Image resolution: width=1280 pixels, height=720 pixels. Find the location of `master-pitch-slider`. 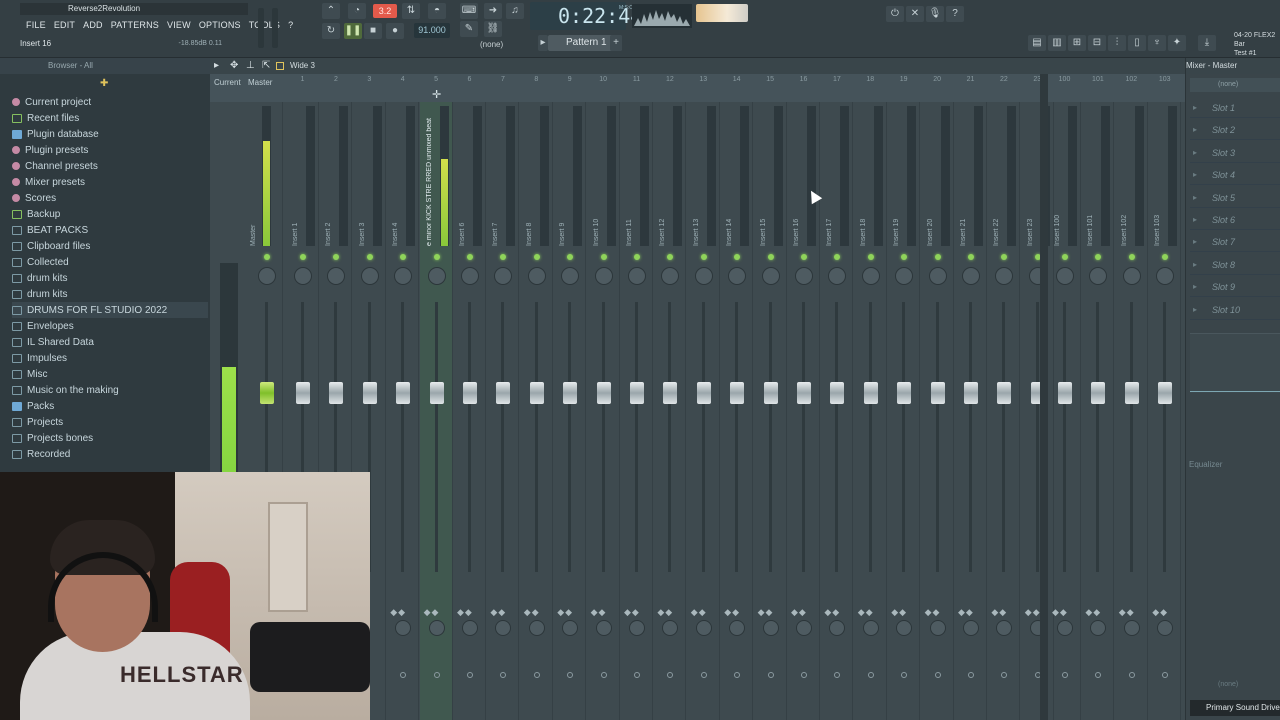

master-pitch-slider is located at coordinates (275, 28).